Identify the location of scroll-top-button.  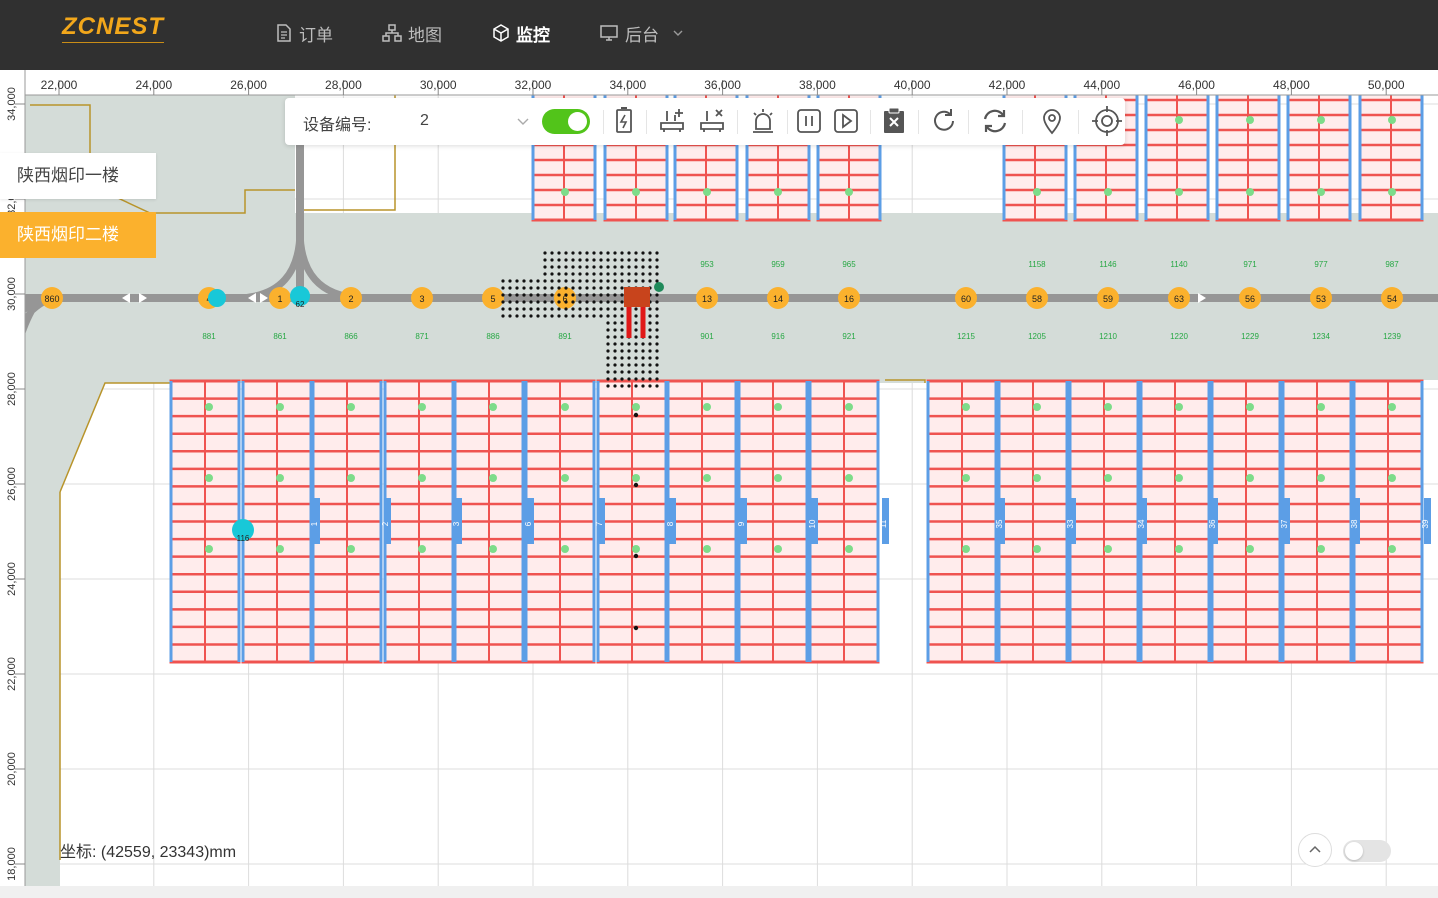
(1315, 850).